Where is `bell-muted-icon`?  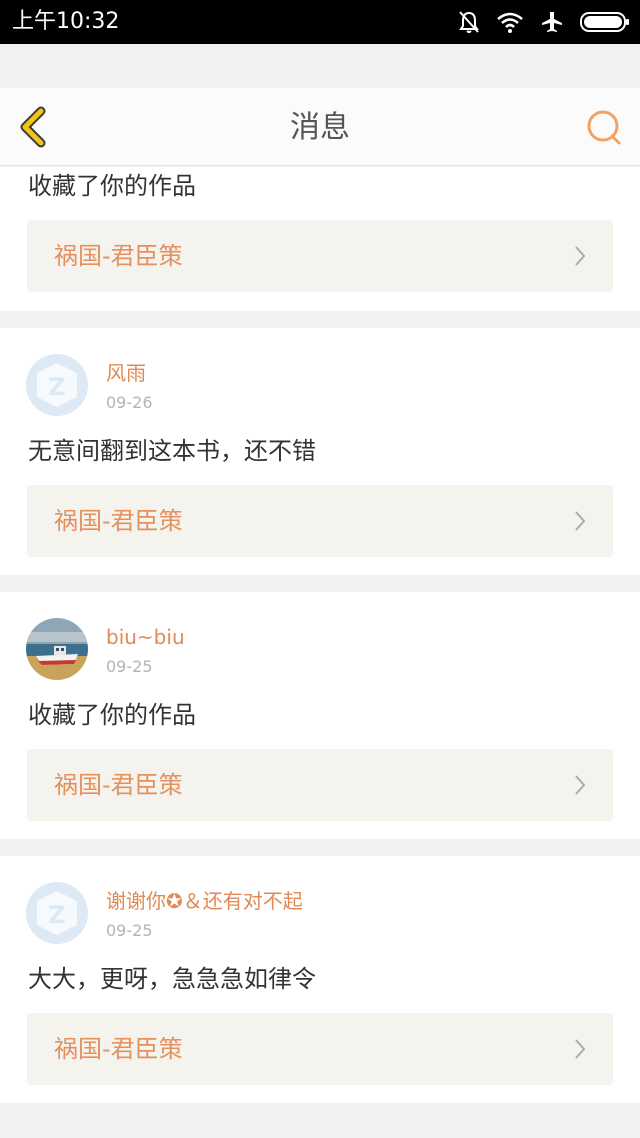 bell-muted-icon is located at coordinates (469, 22).